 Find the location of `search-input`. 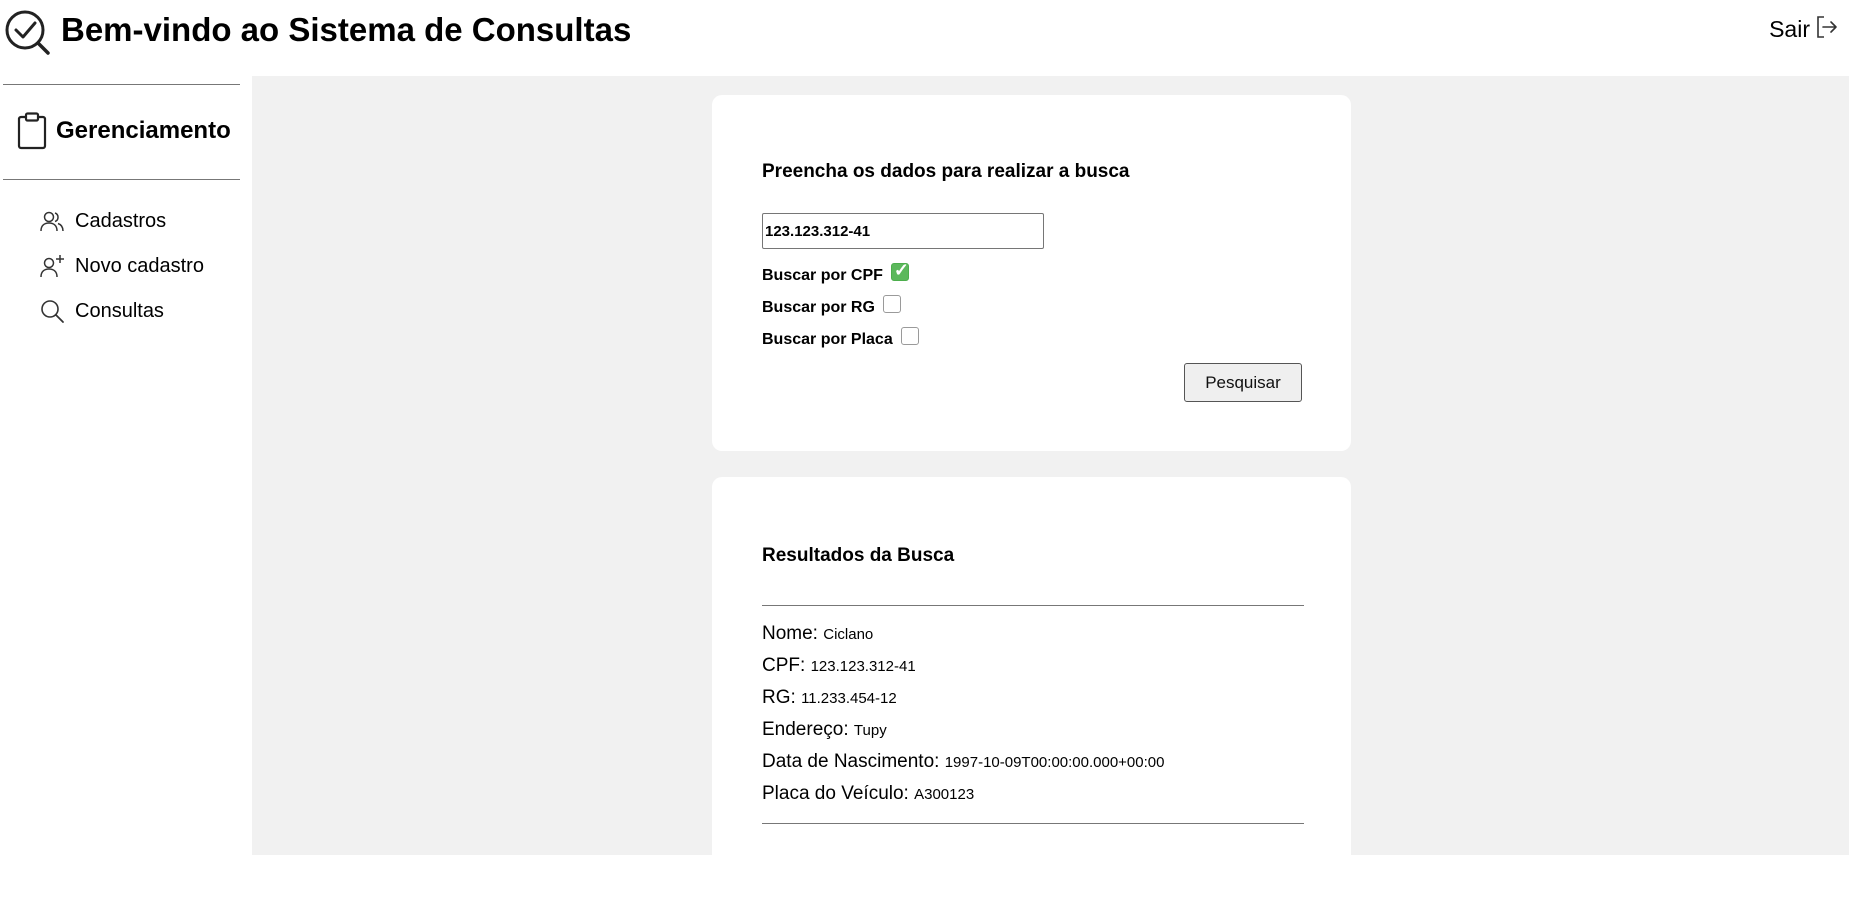

search-input is located at coordinates (903, 231).